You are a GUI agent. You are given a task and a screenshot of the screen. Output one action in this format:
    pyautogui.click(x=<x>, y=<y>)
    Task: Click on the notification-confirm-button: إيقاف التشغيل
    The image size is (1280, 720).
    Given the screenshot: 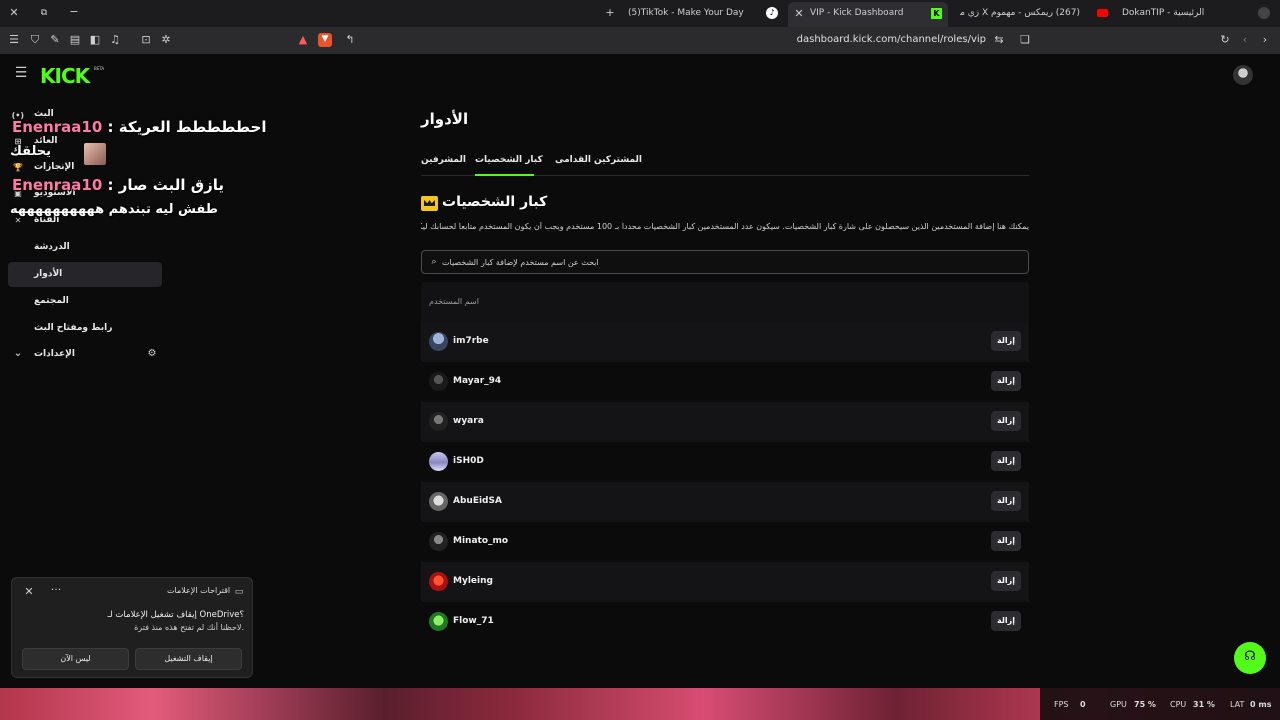 What is the action you would take?
    pyautogui.click(x=188, y=659)
    